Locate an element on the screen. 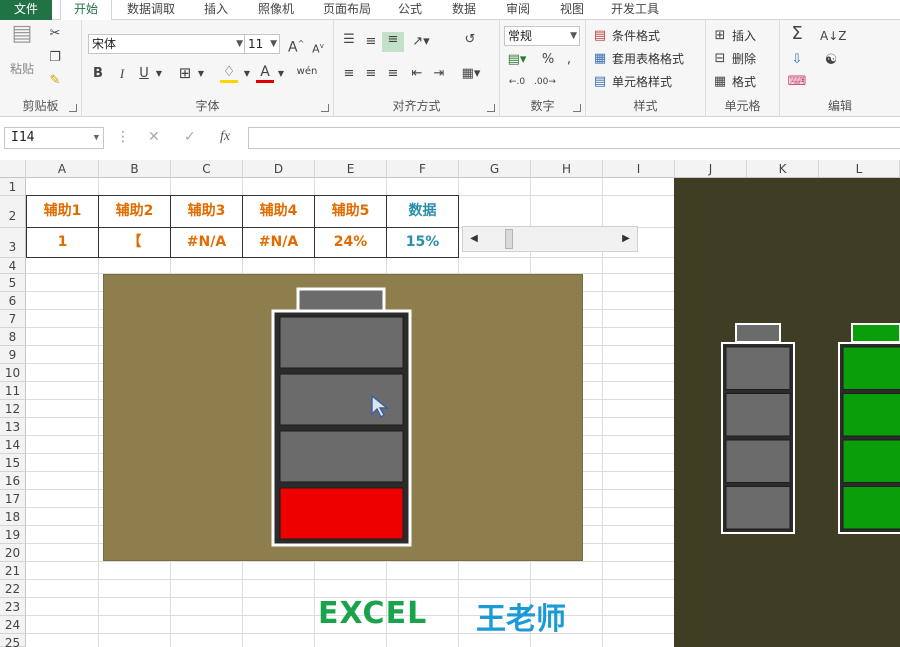 This screenshot has height=647, width=900. column-header-a: A is located at coordinates (62, 169).